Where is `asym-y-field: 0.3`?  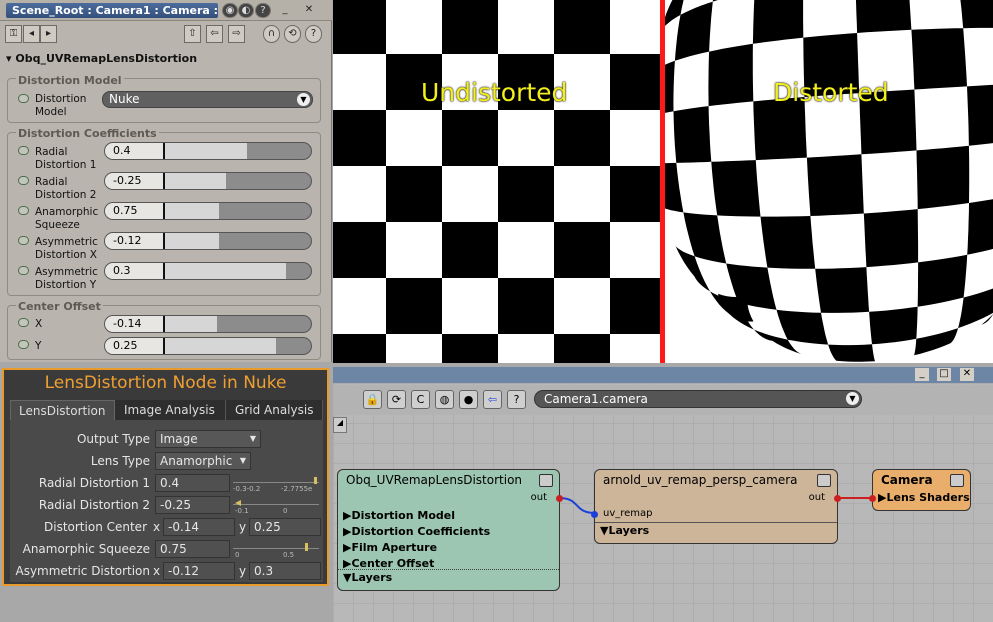 asym-y-field: 0.3 is located at coordinates (285, 571).